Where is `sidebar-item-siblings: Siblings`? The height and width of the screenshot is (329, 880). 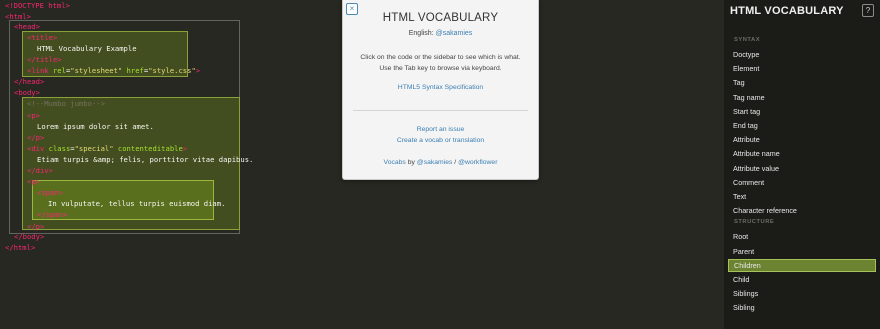
sidebar-item-siblings: Siblings is located at coordinates (802, 293).